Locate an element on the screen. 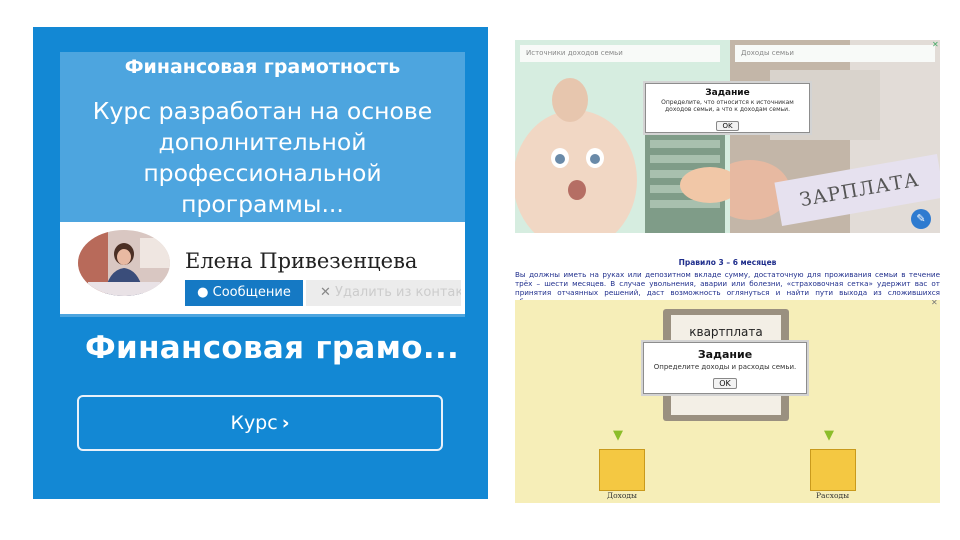 The image size is (960, 540). remove-contact-button: ✕ Удалить из контак is located at coordinates (383, 293).